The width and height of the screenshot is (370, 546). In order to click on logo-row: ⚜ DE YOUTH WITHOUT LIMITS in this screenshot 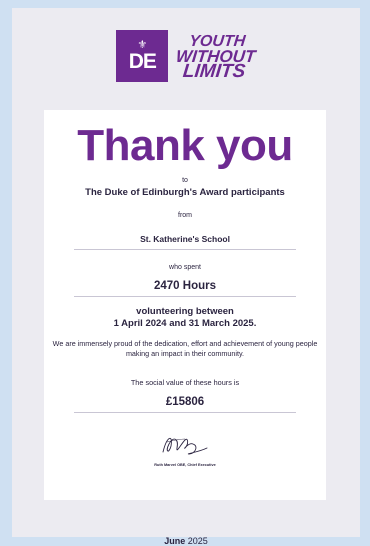, I will do `click(186, 56)`.